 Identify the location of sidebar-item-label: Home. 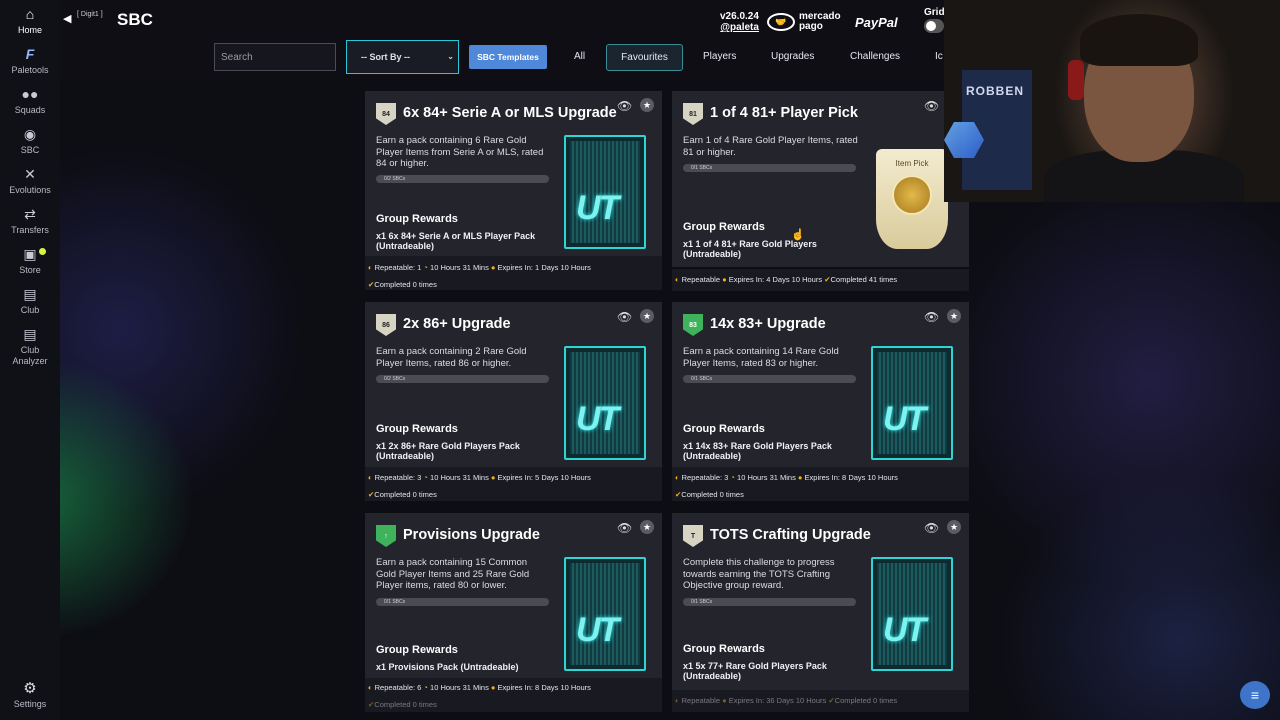
(29, 30).